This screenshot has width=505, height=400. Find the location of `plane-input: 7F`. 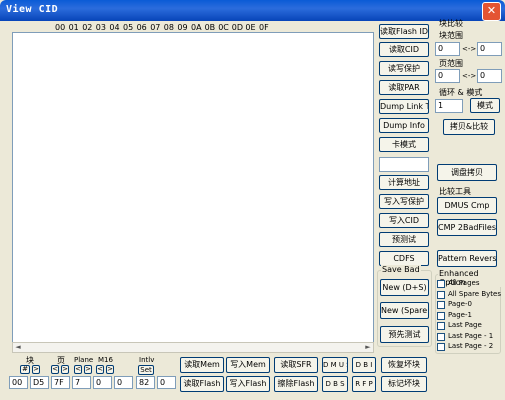

plane-input: 7F is located at coordinates (60, 382).